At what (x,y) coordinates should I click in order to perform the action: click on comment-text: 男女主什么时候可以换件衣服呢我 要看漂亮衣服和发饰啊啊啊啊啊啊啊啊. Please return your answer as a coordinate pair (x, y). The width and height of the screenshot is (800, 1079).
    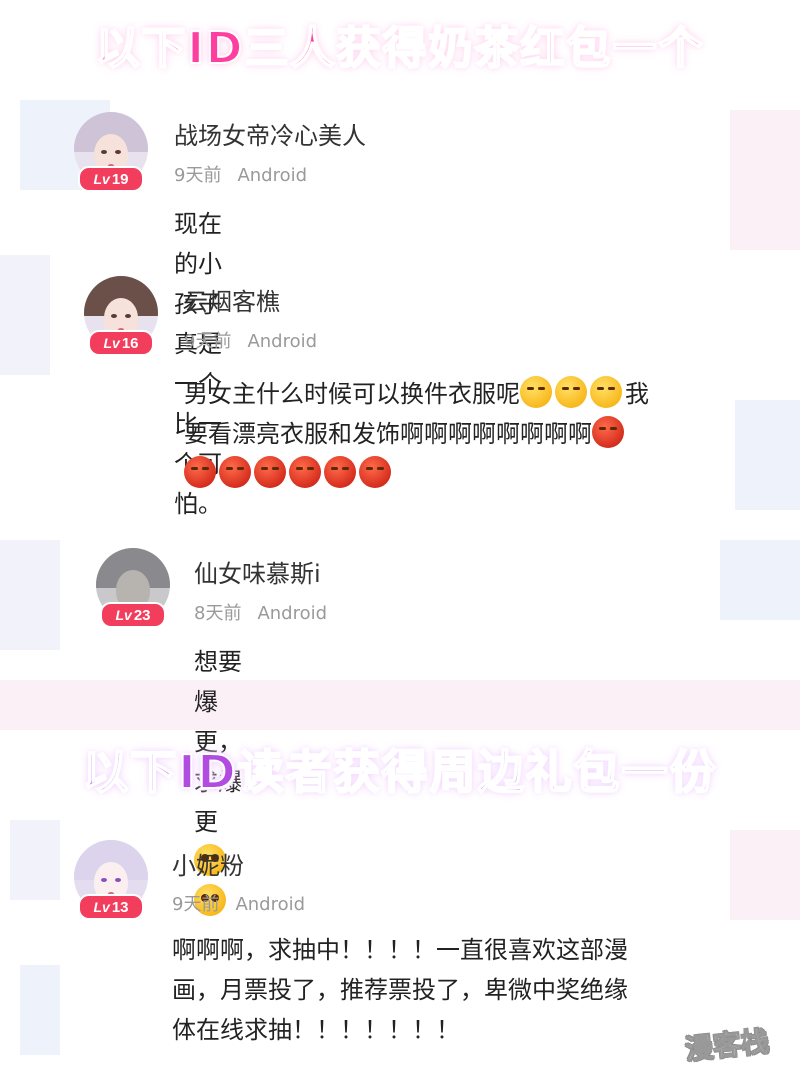
    Looking at the image, I should click on (464, 434).